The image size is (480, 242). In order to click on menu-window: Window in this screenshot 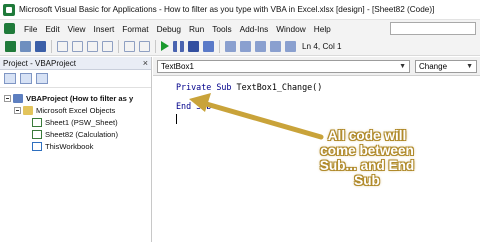, I will do `click(291, 29)`.